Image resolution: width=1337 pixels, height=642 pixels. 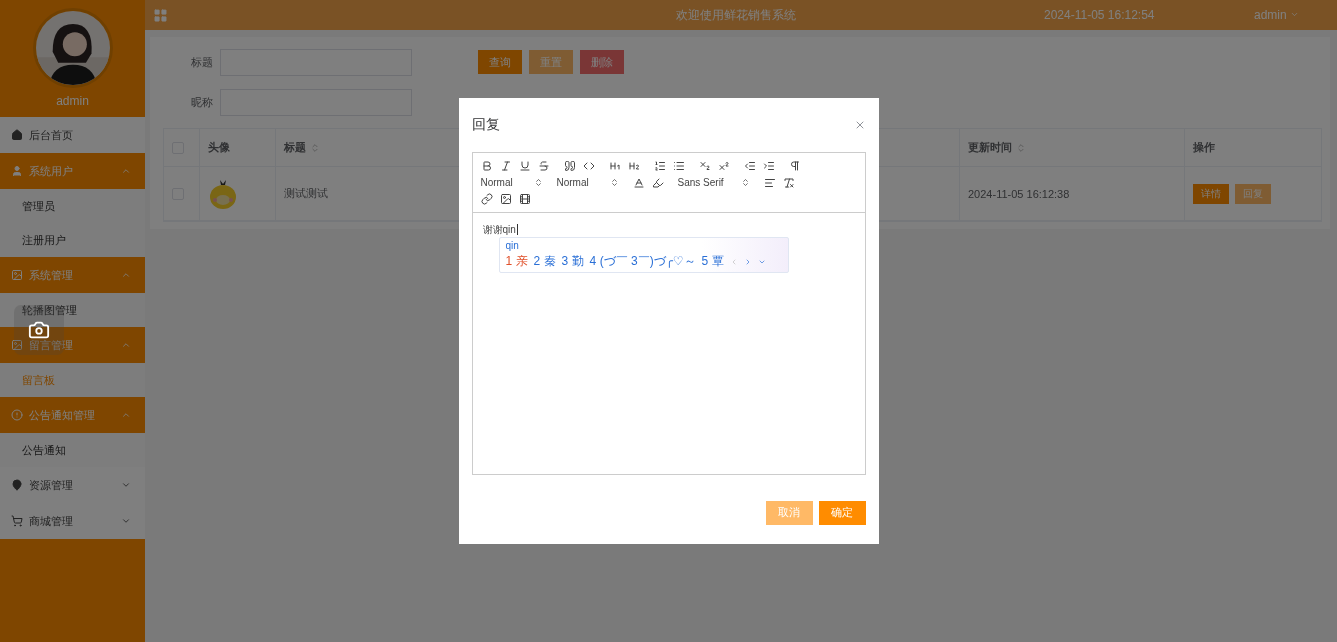 What do you see at coordinates (1019, 193) in the screenshot?
I see `table-cell: 2024-11-05 16:12:38` at bounding box center [1019, 193].